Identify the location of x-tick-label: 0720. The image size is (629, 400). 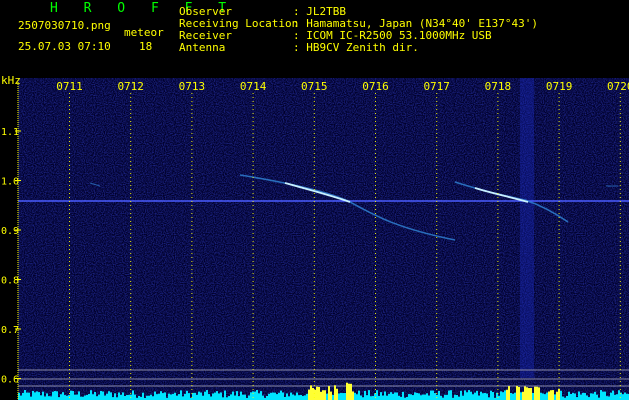
(618, 86).